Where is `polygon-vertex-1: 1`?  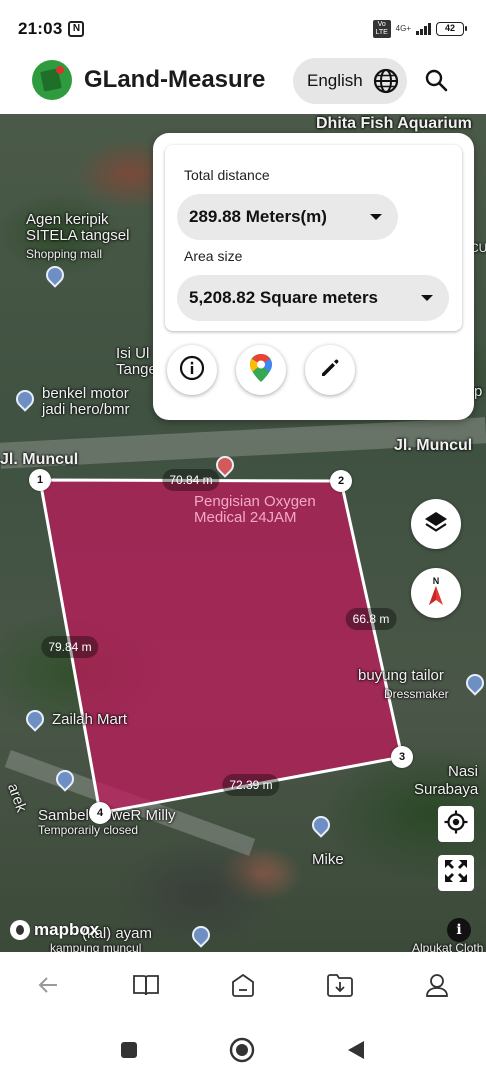 polygon-vertex-1: 1 is located at coordinates (40, 480).